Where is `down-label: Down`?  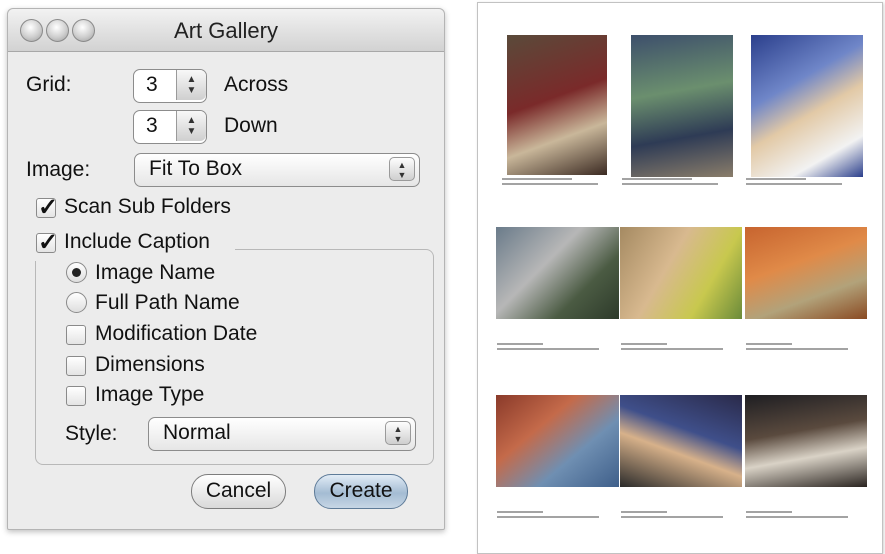 down-label: Down is located at coordinates (251, 125).